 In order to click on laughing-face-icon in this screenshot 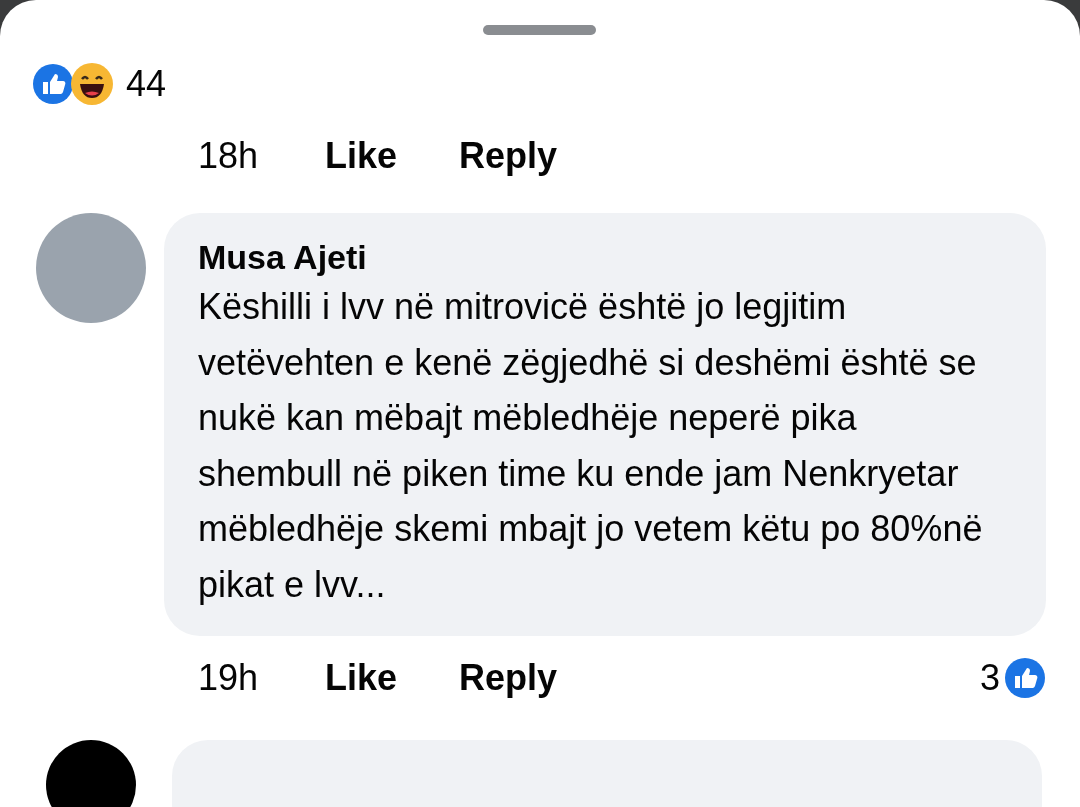, I will do `click(92, 84)`.